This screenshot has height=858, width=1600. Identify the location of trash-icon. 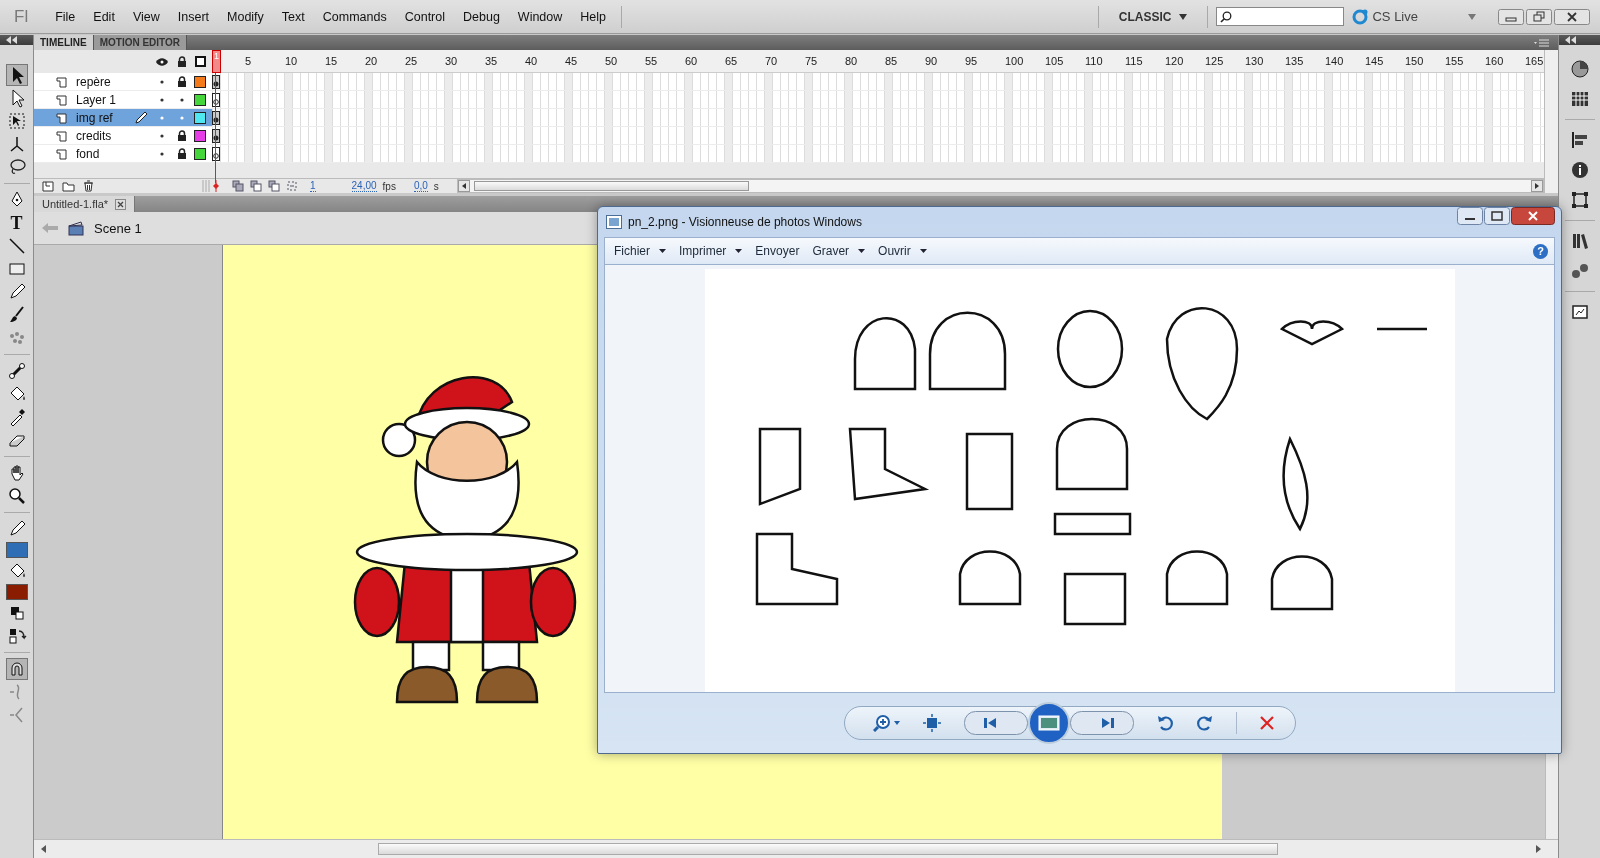
(88, 186).